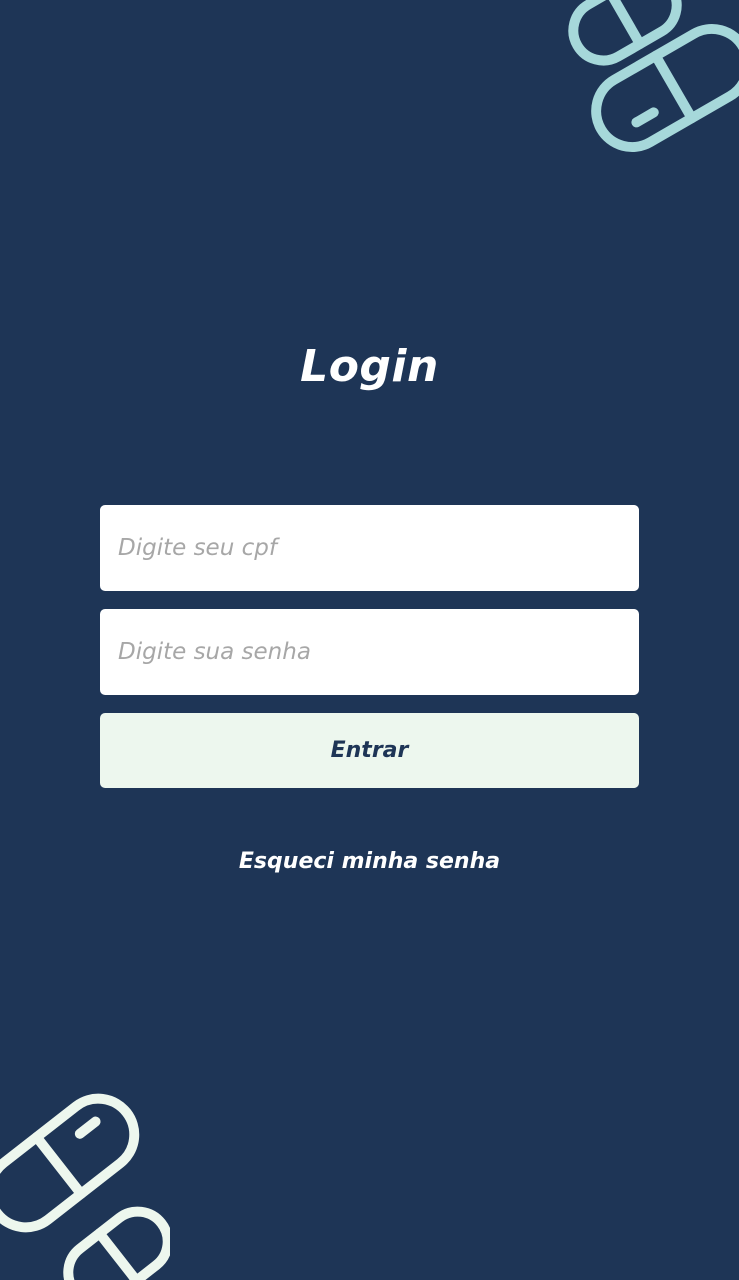 The width and height of the screenshot is (739, 1280). Describe the element at coordinates (369, 652) in the screenshot. I see `password-input` at that location.